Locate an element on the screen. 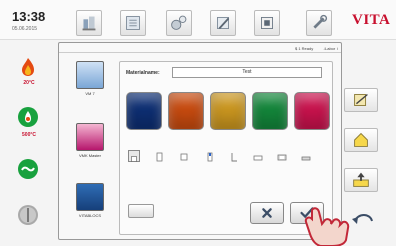 The height and width of the screenshot is (246, 396). labor-indicator: ↓Labor ↕ is located at coordinates (331, 48).